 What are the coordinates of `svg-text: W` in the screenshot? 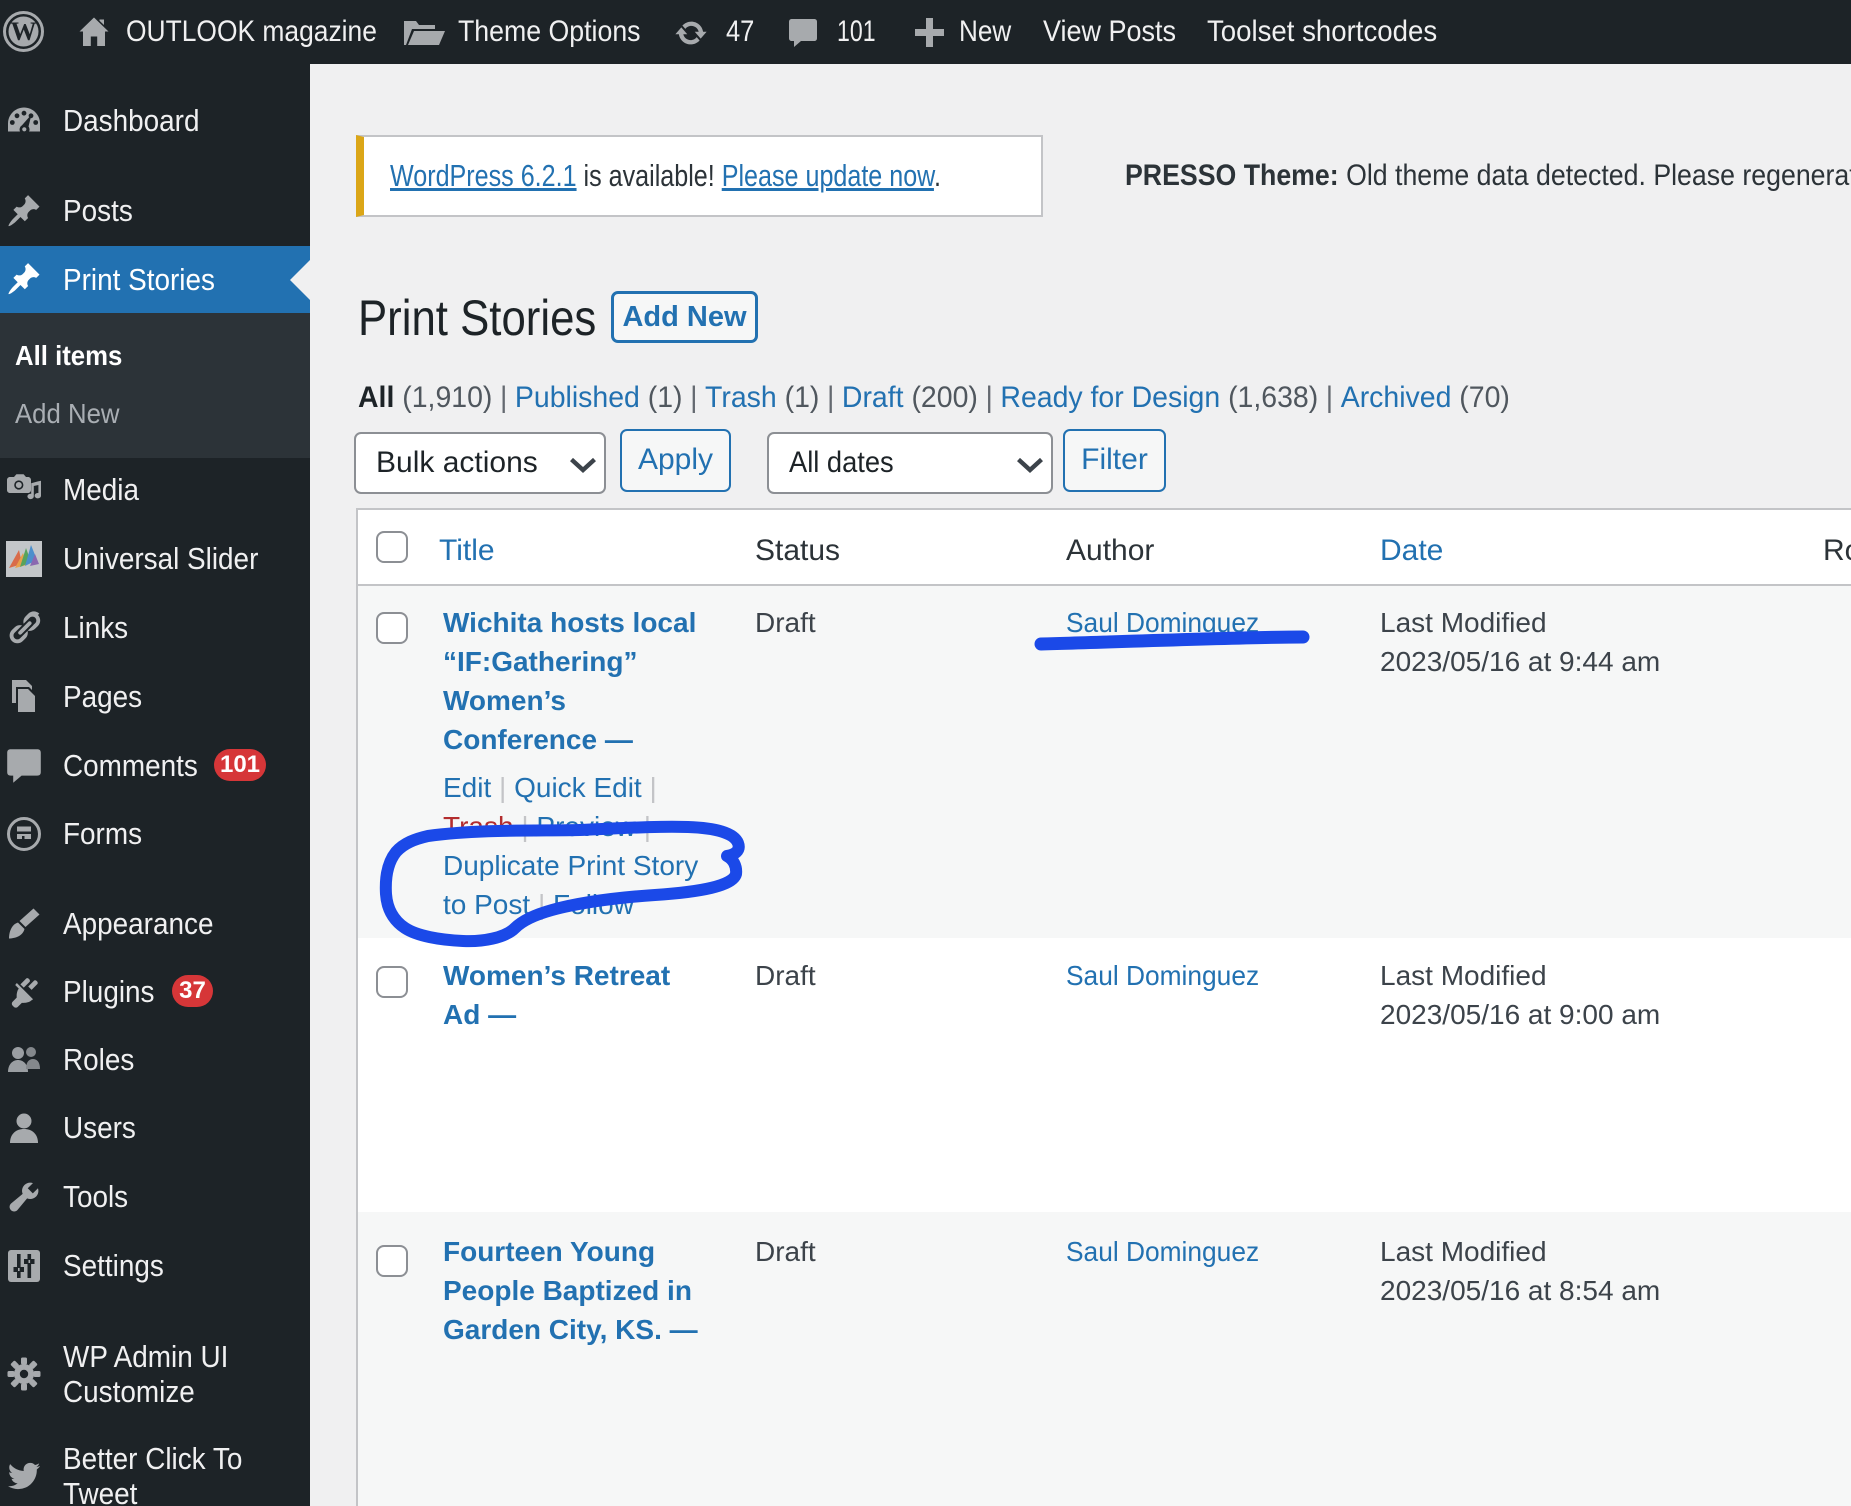 It's located at (24, 31).